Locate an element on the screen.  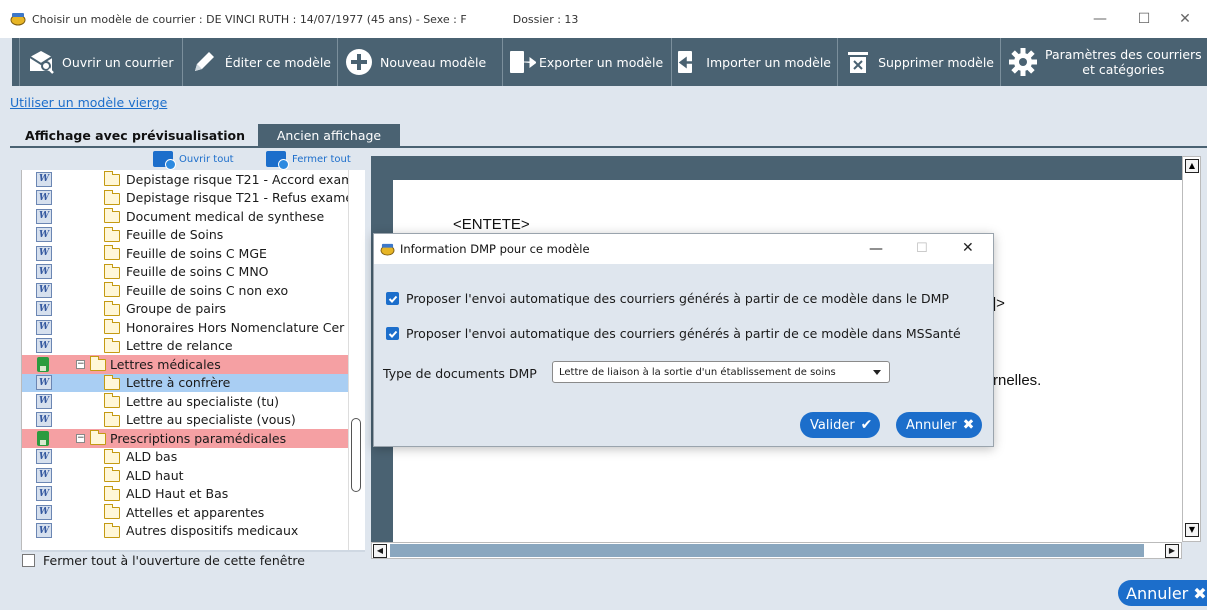
tree-item-row: W Lettre à confrère is located at coordinates (186, 382).